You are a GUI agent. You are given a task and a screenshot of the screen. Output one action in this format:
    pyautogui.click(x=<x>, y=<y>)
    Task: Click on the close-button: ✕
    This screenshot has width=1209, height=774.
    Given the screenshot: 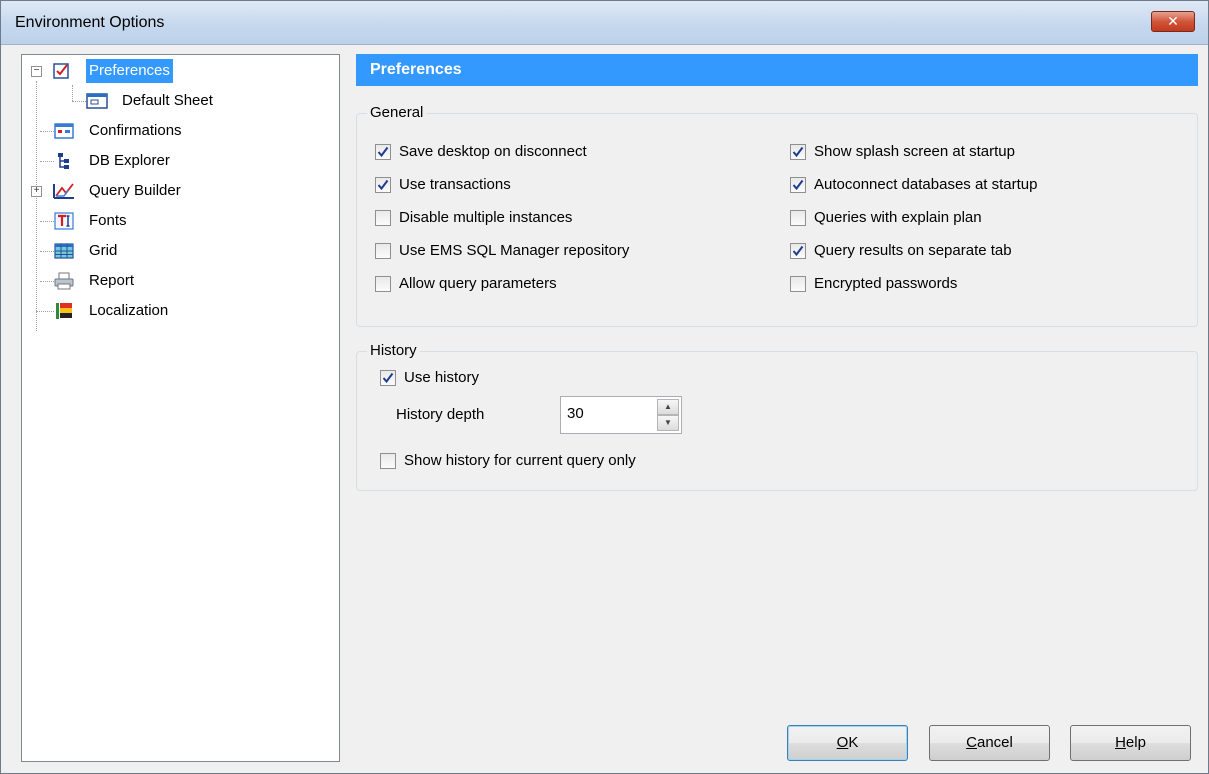 What is the action you would take?
    pyautogui.click(x=1173, y=21)
    